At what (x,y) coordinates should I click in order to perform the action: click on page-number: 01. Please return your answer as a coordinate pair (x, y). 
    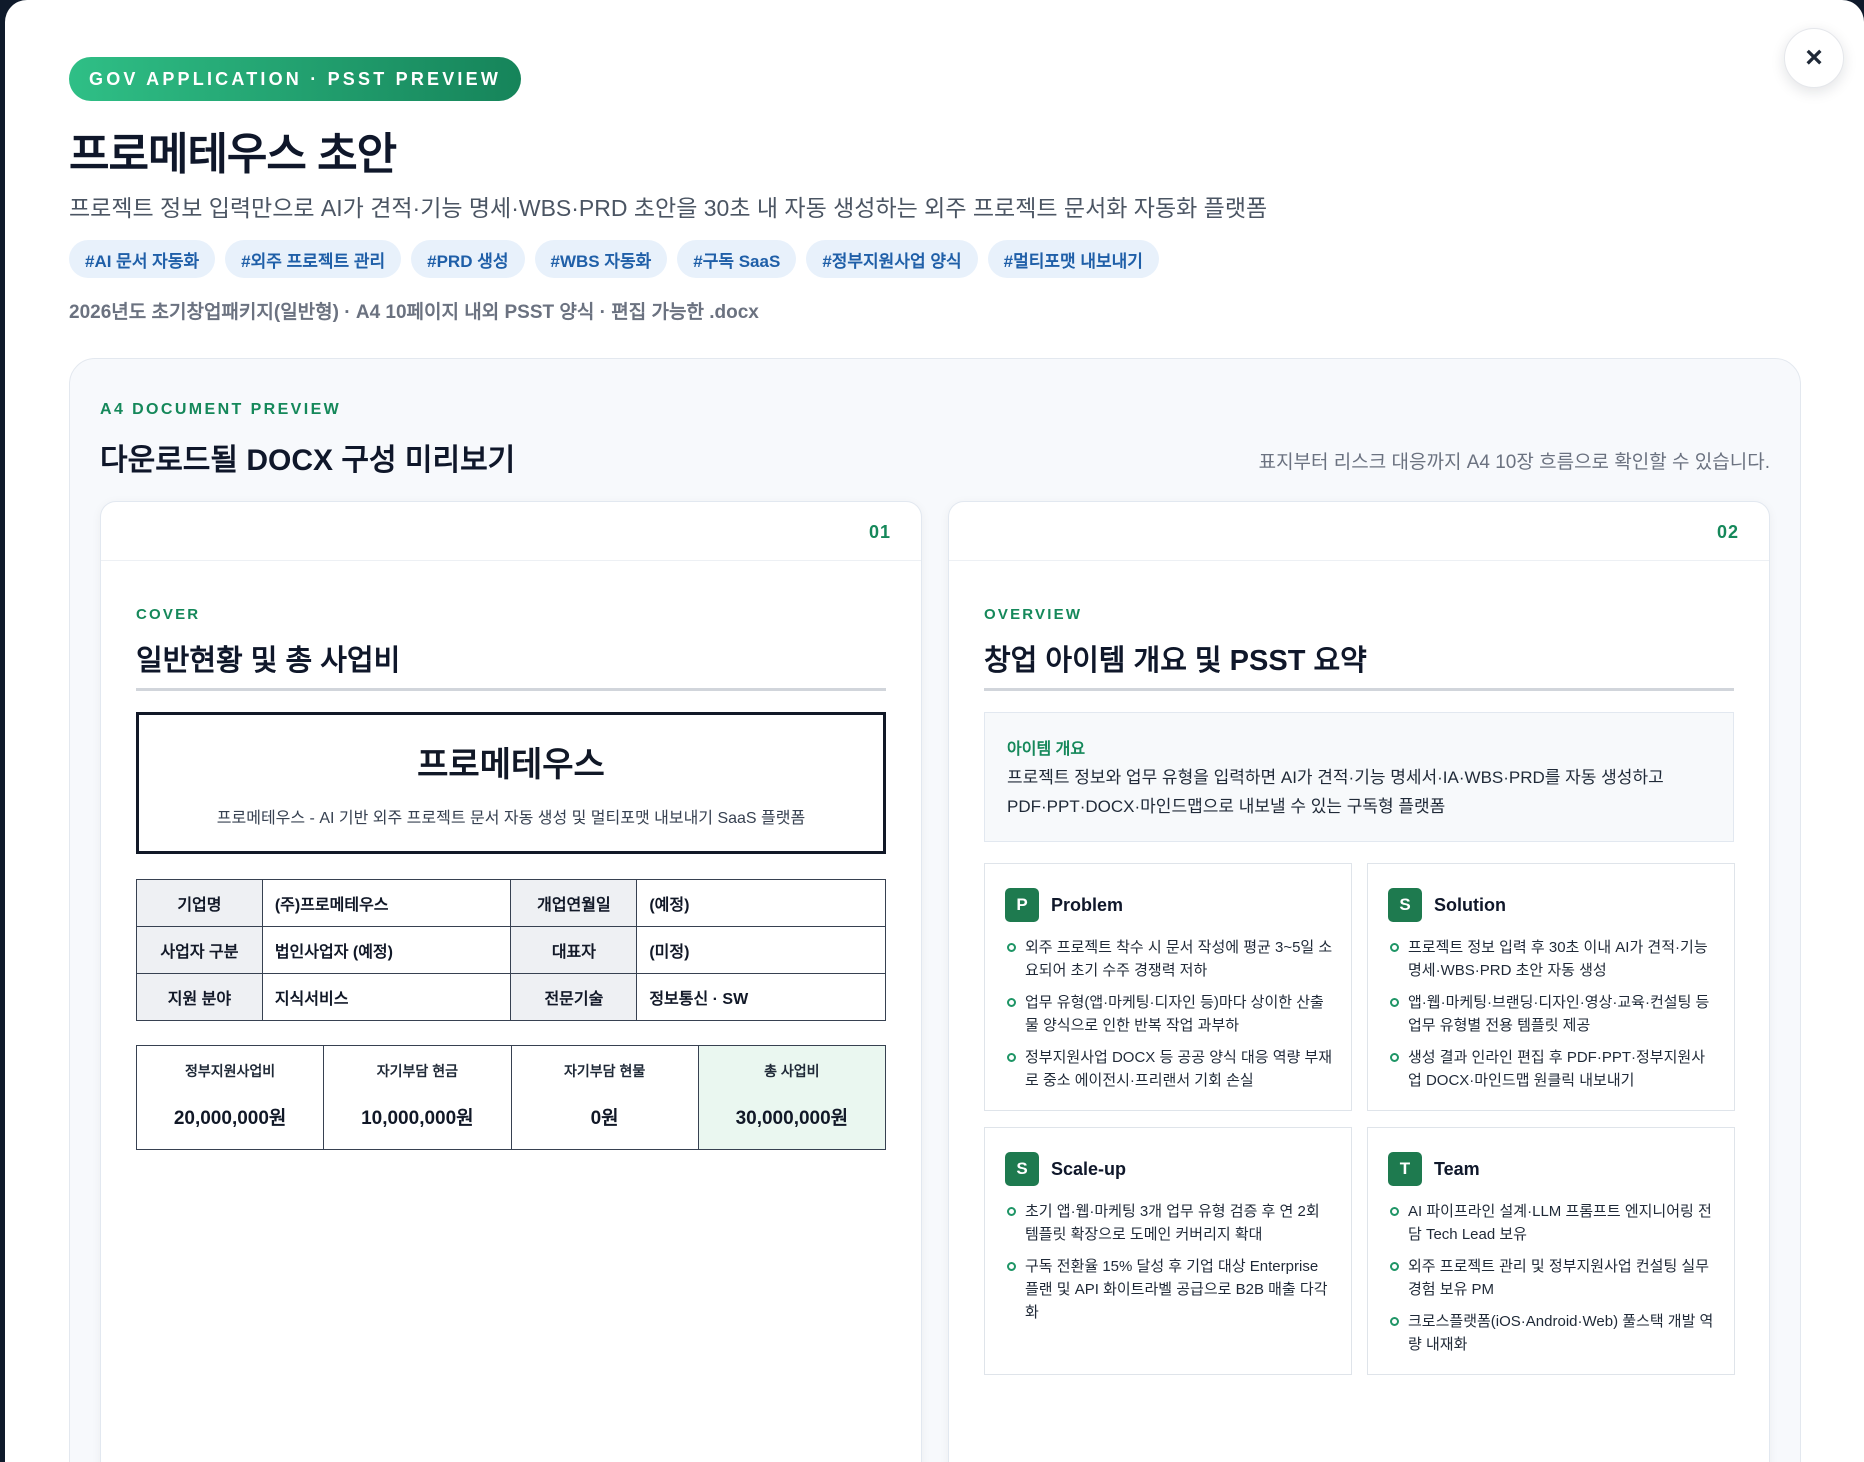
    Looking at the image, I should click on (879, 532).